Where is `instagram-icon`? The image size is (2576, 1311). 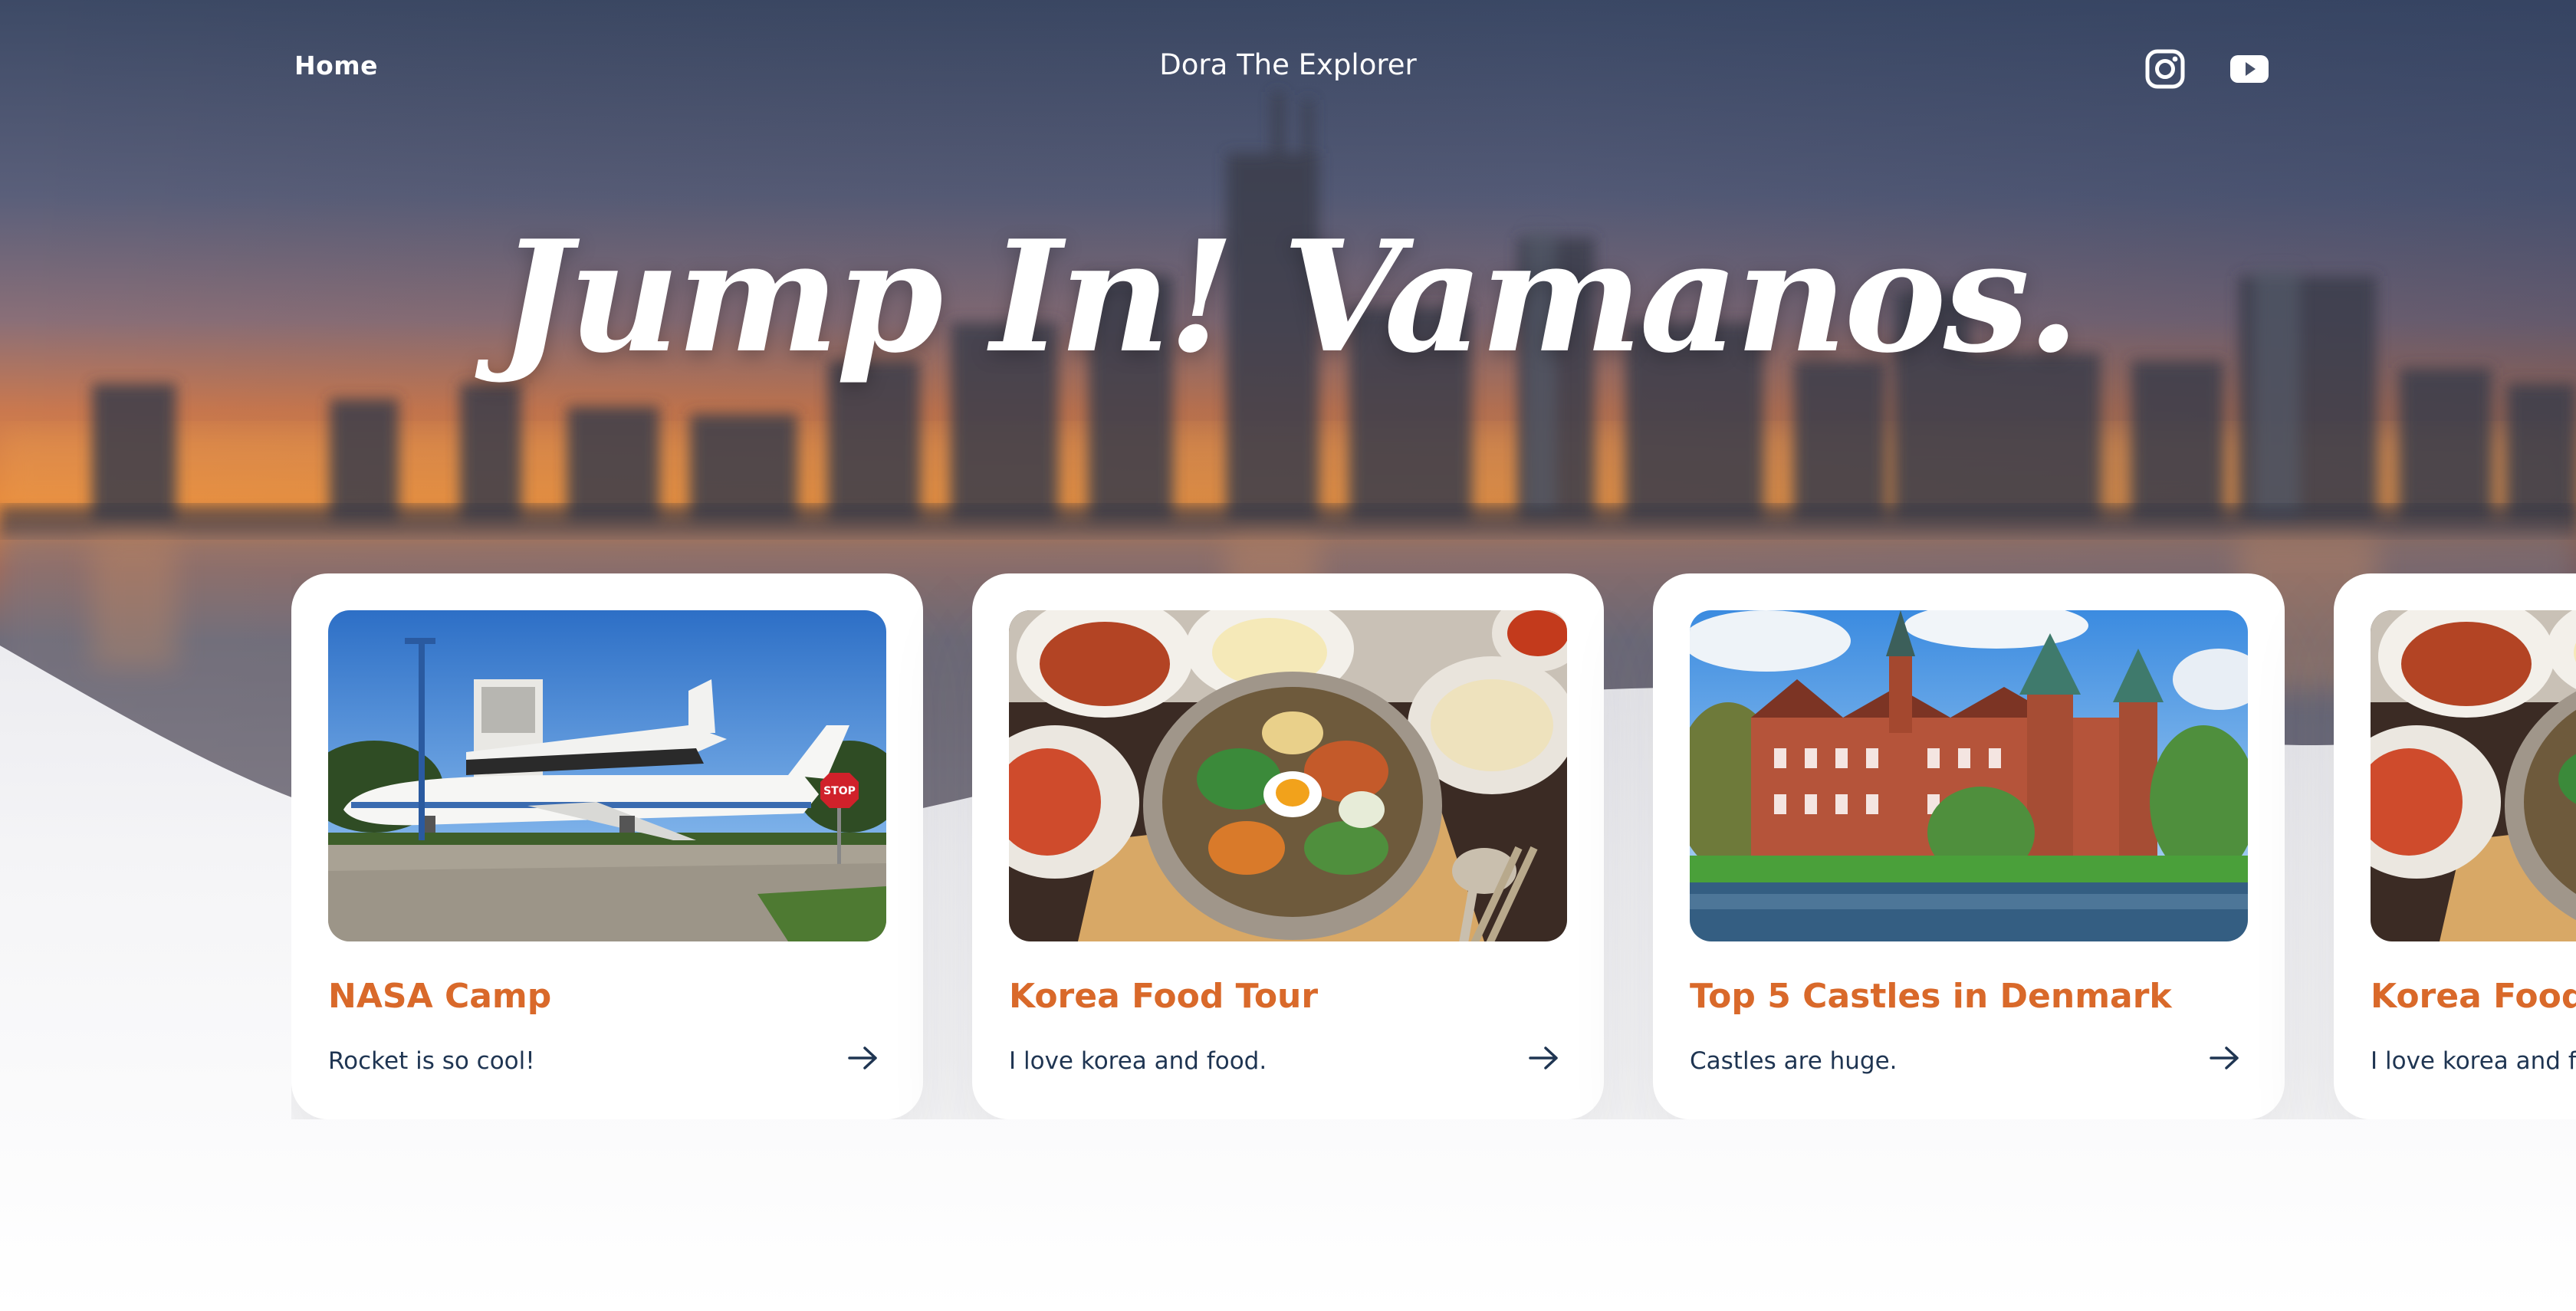 instagram-icon is located at coordinates (2165, 69).